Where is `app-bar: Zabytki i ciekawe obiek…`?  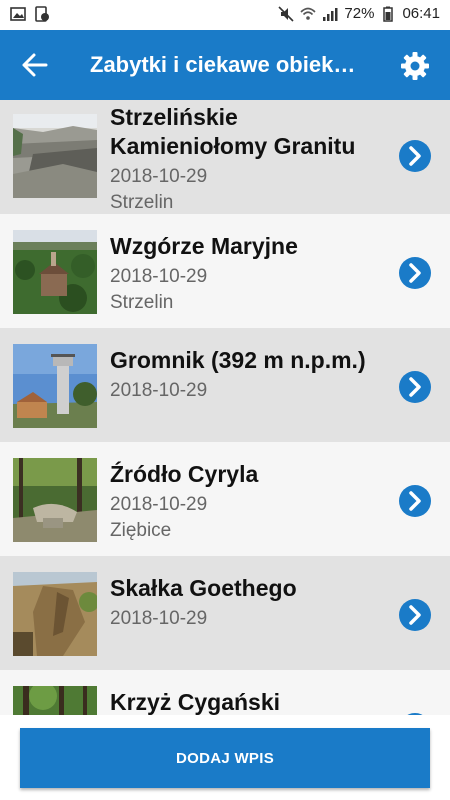
app-bar: Zabytki i ciekawe obiek… is located at coordinates (225, 65).